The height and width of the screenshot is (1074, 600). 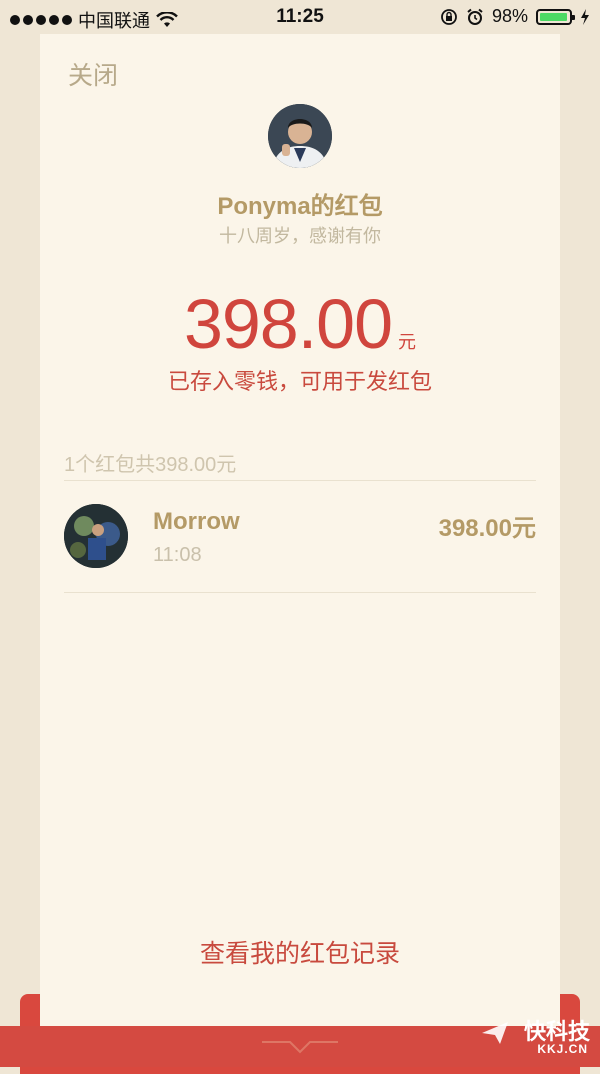 I want to click on watermark-logo-icon, so click(x=495, y=1033).